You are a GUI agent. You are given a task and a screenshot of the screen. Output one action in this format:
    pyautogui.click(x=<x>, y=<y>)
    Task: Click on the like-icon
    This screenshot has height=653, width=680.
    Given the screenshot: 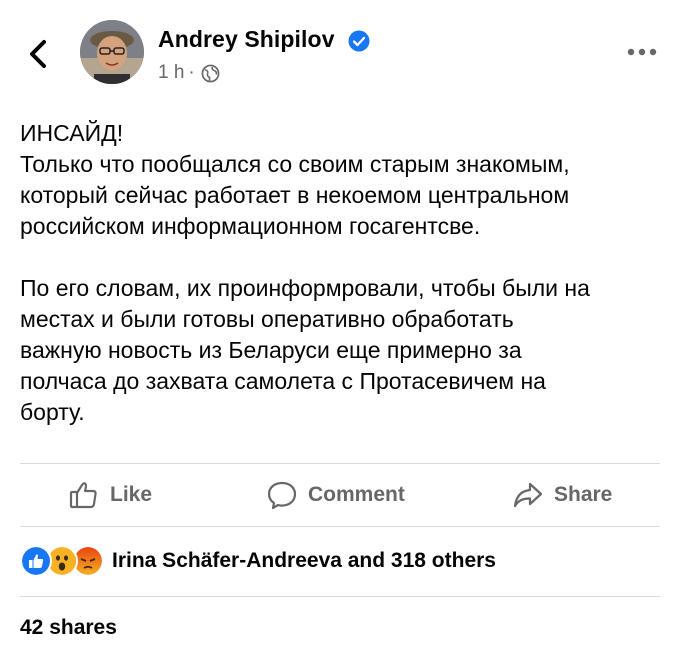 What is the action you would take?
    pyautogui.click(x=36, y=561)
    